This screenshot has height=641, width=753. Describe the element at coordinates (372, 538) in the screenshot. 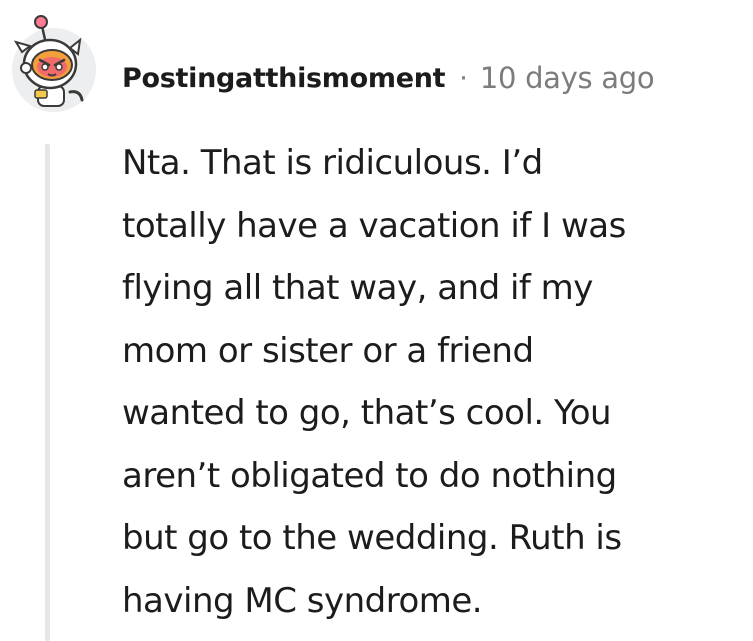

I see `comment-text-line: but go to the wedding. Ruth is` at that location.